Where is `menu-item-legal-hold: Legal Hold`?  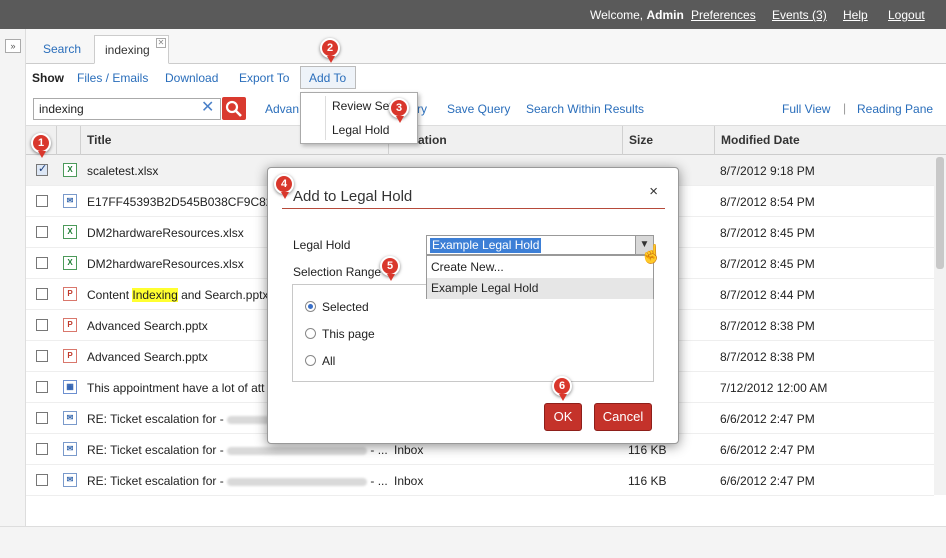
menu-item-legal-hold: Legal Hold is located at coordinates (360, 130).